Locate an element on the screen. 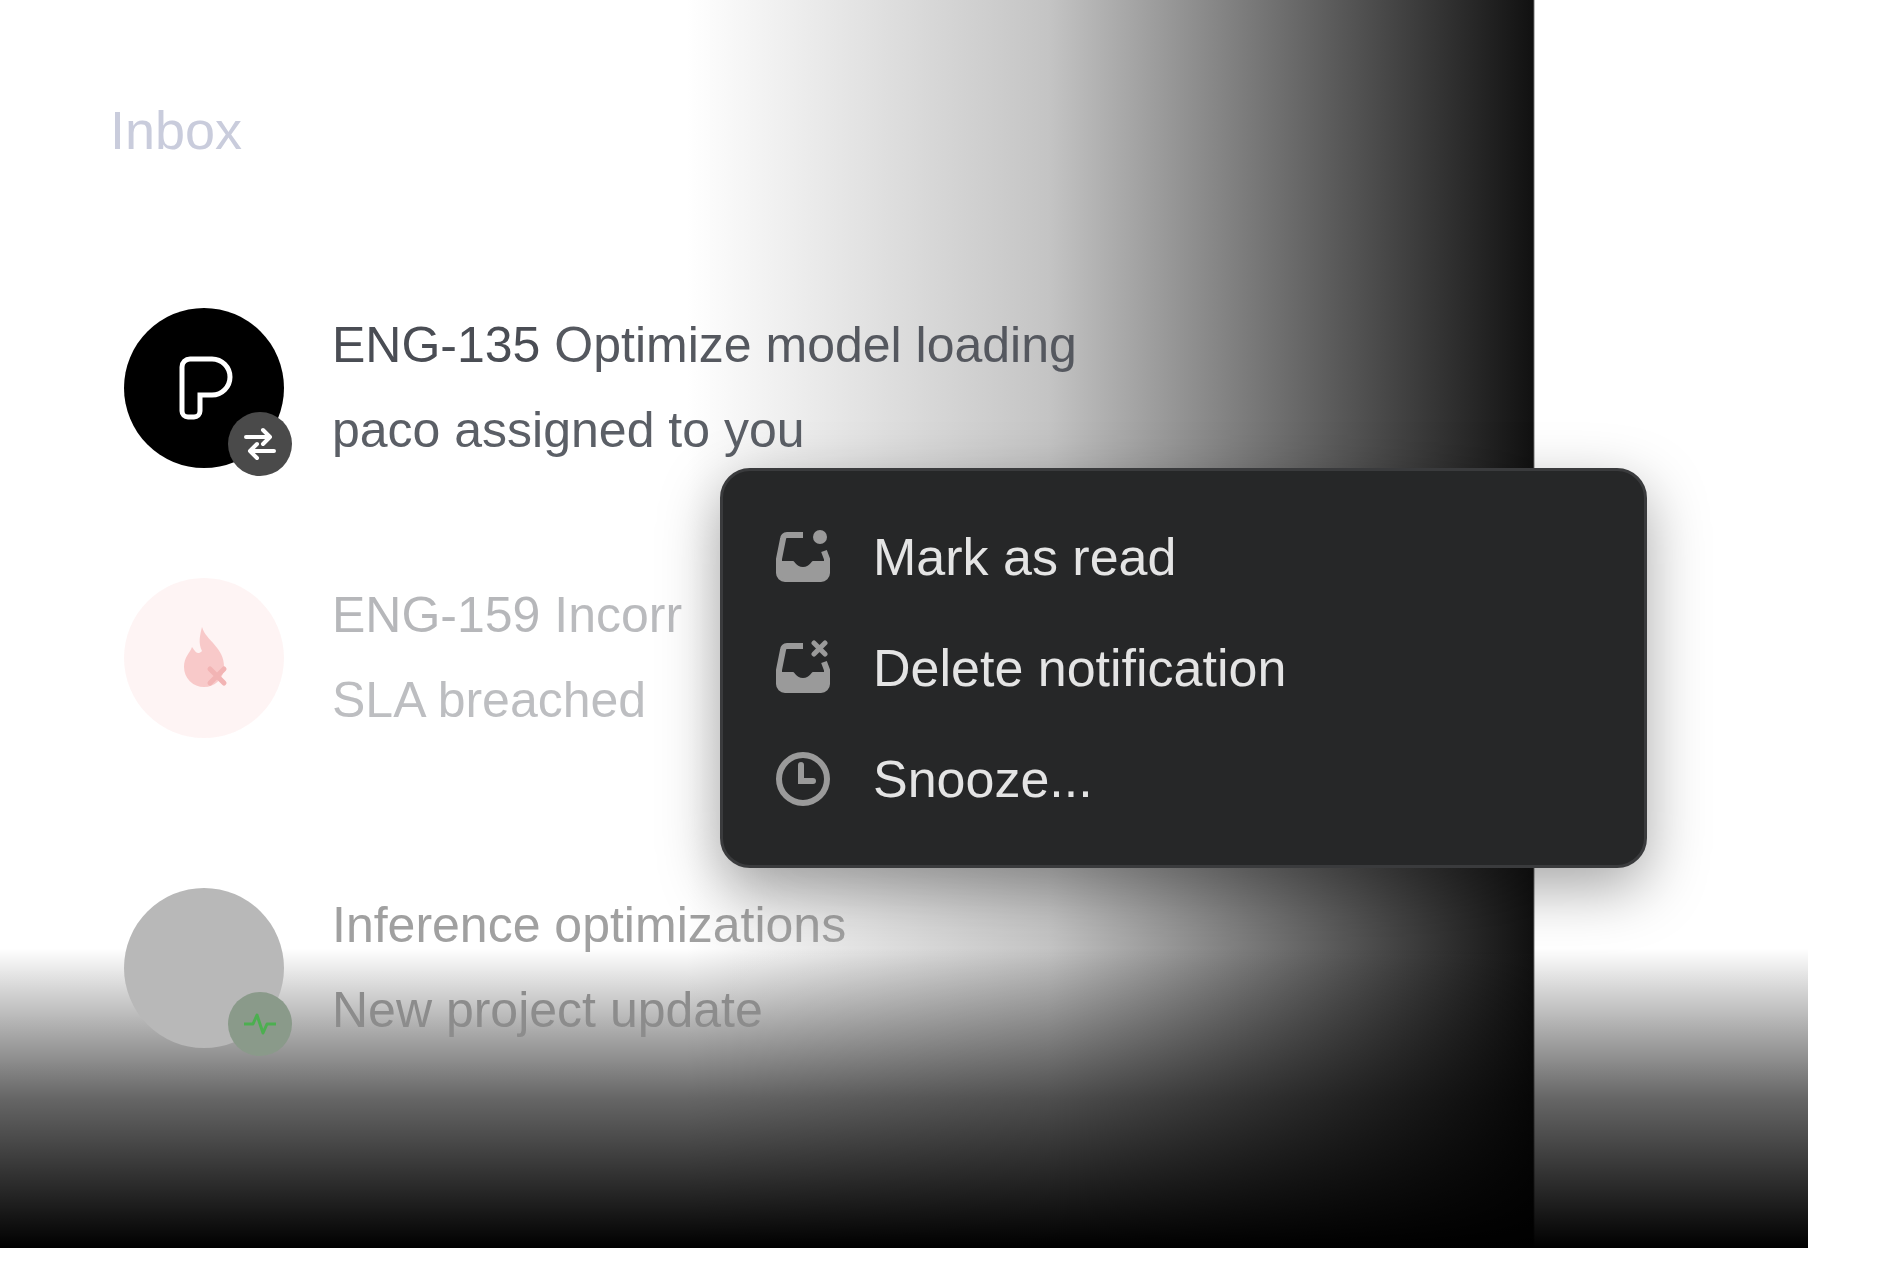 This screenshot has height=1280, width=1888. notification-title: Inference optimizations is located at coordinates (589, 925).